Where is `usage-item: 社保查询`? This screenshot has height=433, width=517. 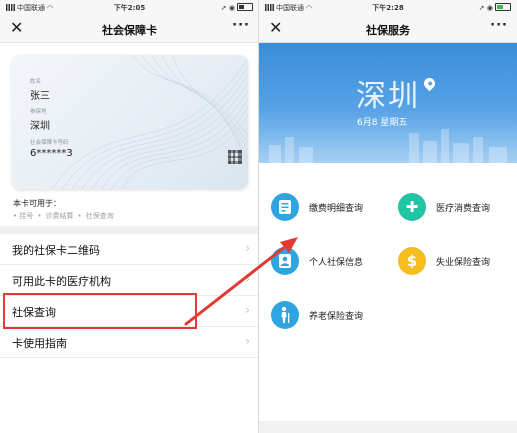
usage-item: 社保查询 is located at coordinates (99, 216).